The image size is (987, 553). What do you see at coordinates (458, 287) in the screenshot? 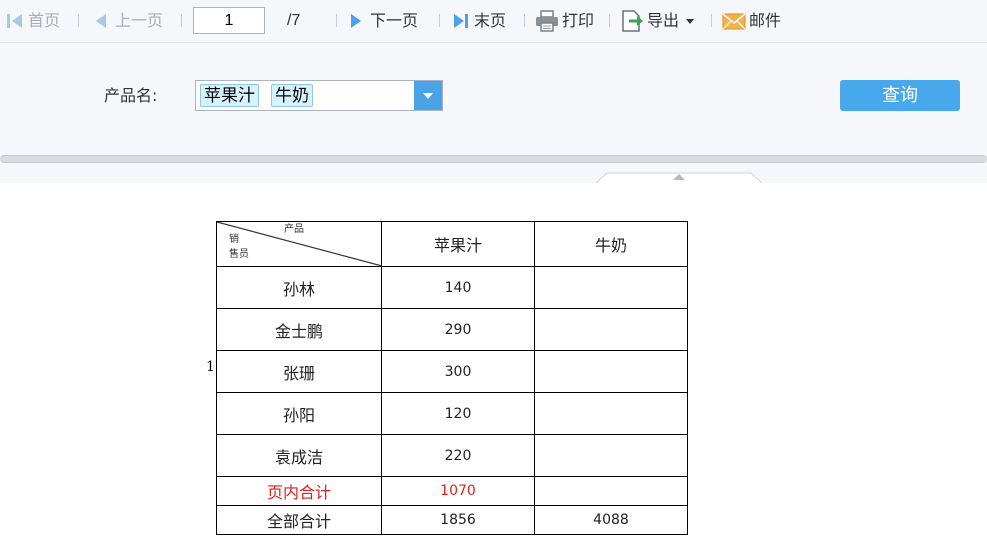
I see `apple-juice-value: 140` at bounding box center [458, 287].